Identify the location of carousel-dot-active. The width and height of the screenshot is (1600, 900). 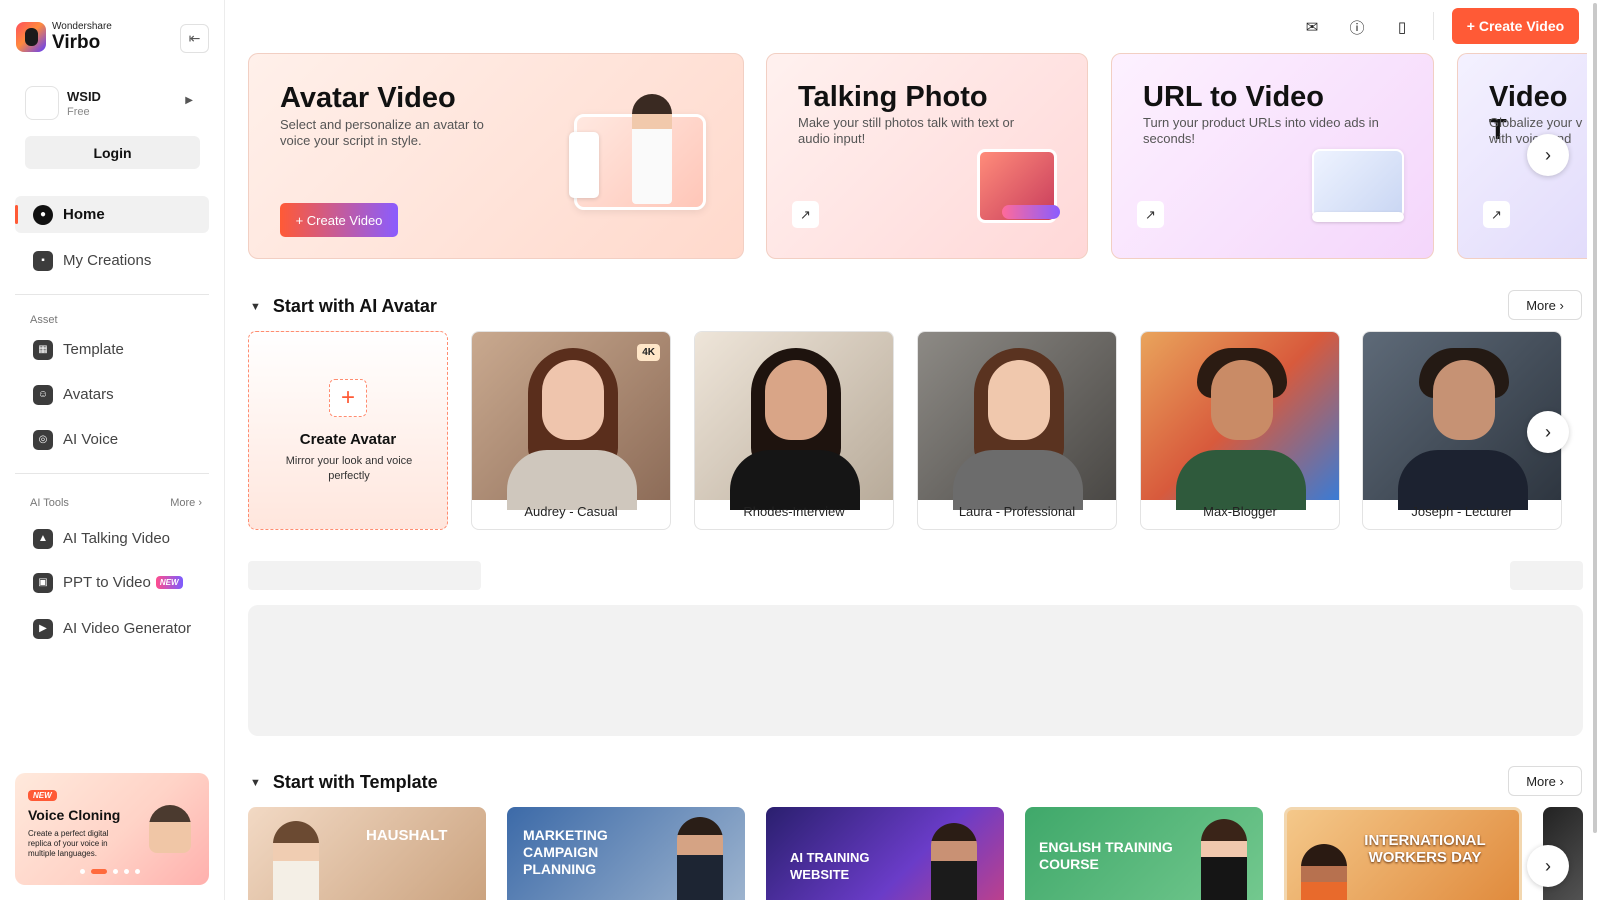
(99, 871).